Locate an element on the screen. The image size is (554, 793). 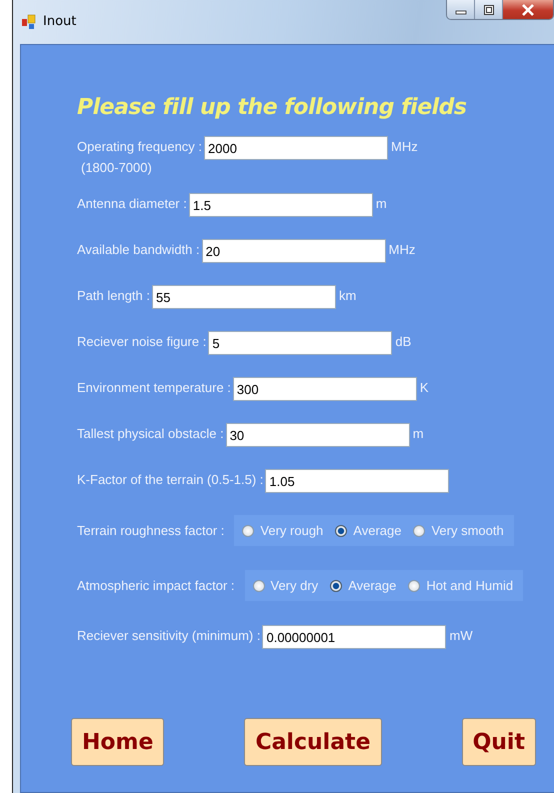
window-title: Inout is located at coordinates (59, 21).